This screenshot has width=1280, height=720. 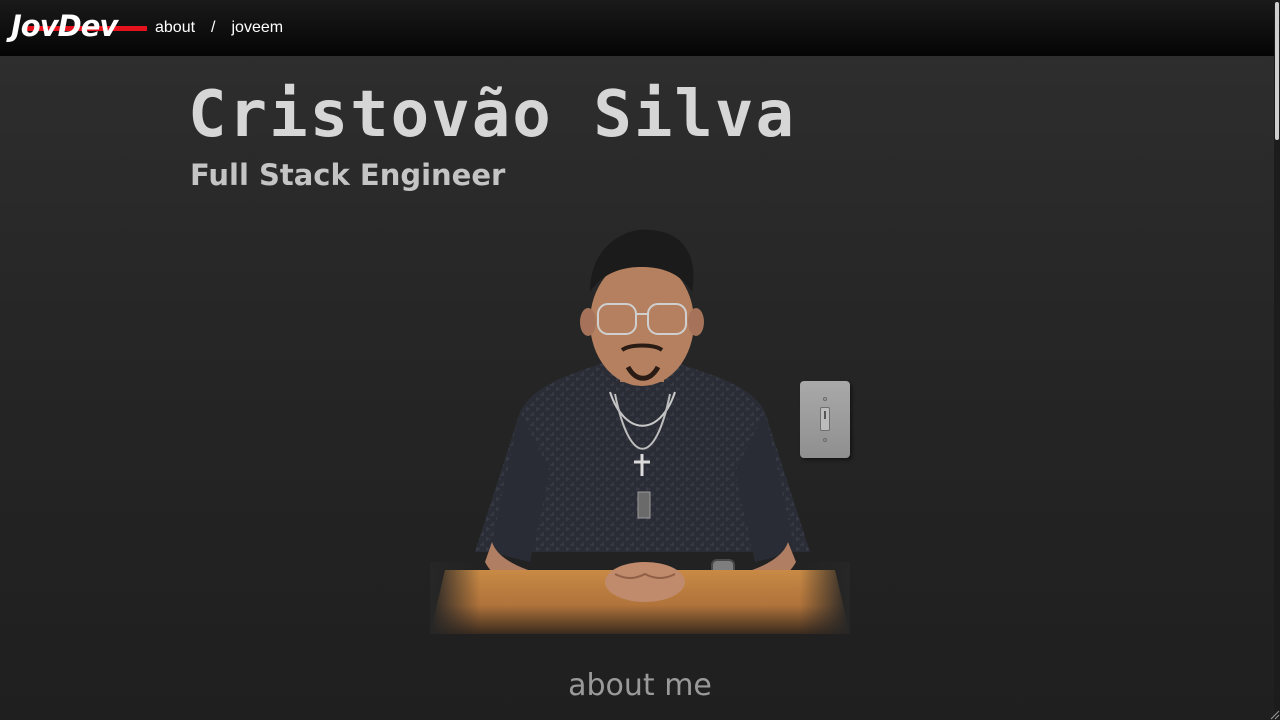 What do you see at coordinates (175, 28) in the screenshot?
I see `breadcrumb-about-link: about` at bounding box center [175, 28].